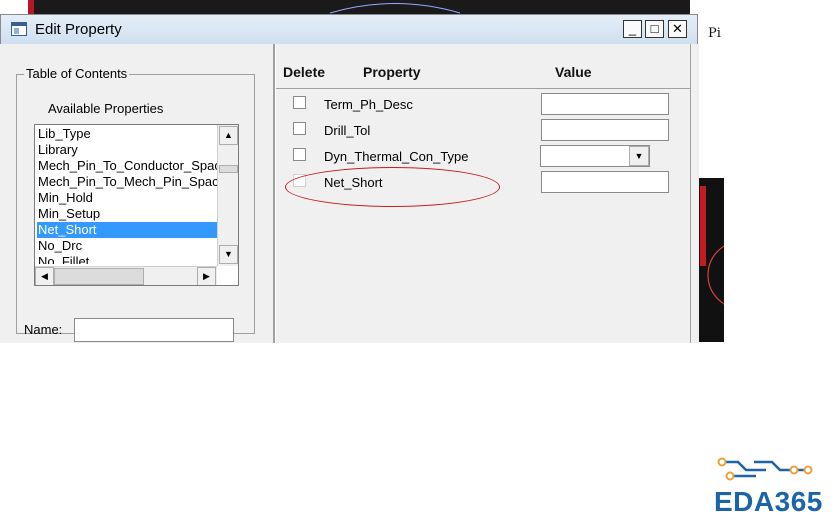  What do you see at coordinates (78, 29) in the screenshot?
I see `window-title: Edit Property` at bounding box center [78, 29].